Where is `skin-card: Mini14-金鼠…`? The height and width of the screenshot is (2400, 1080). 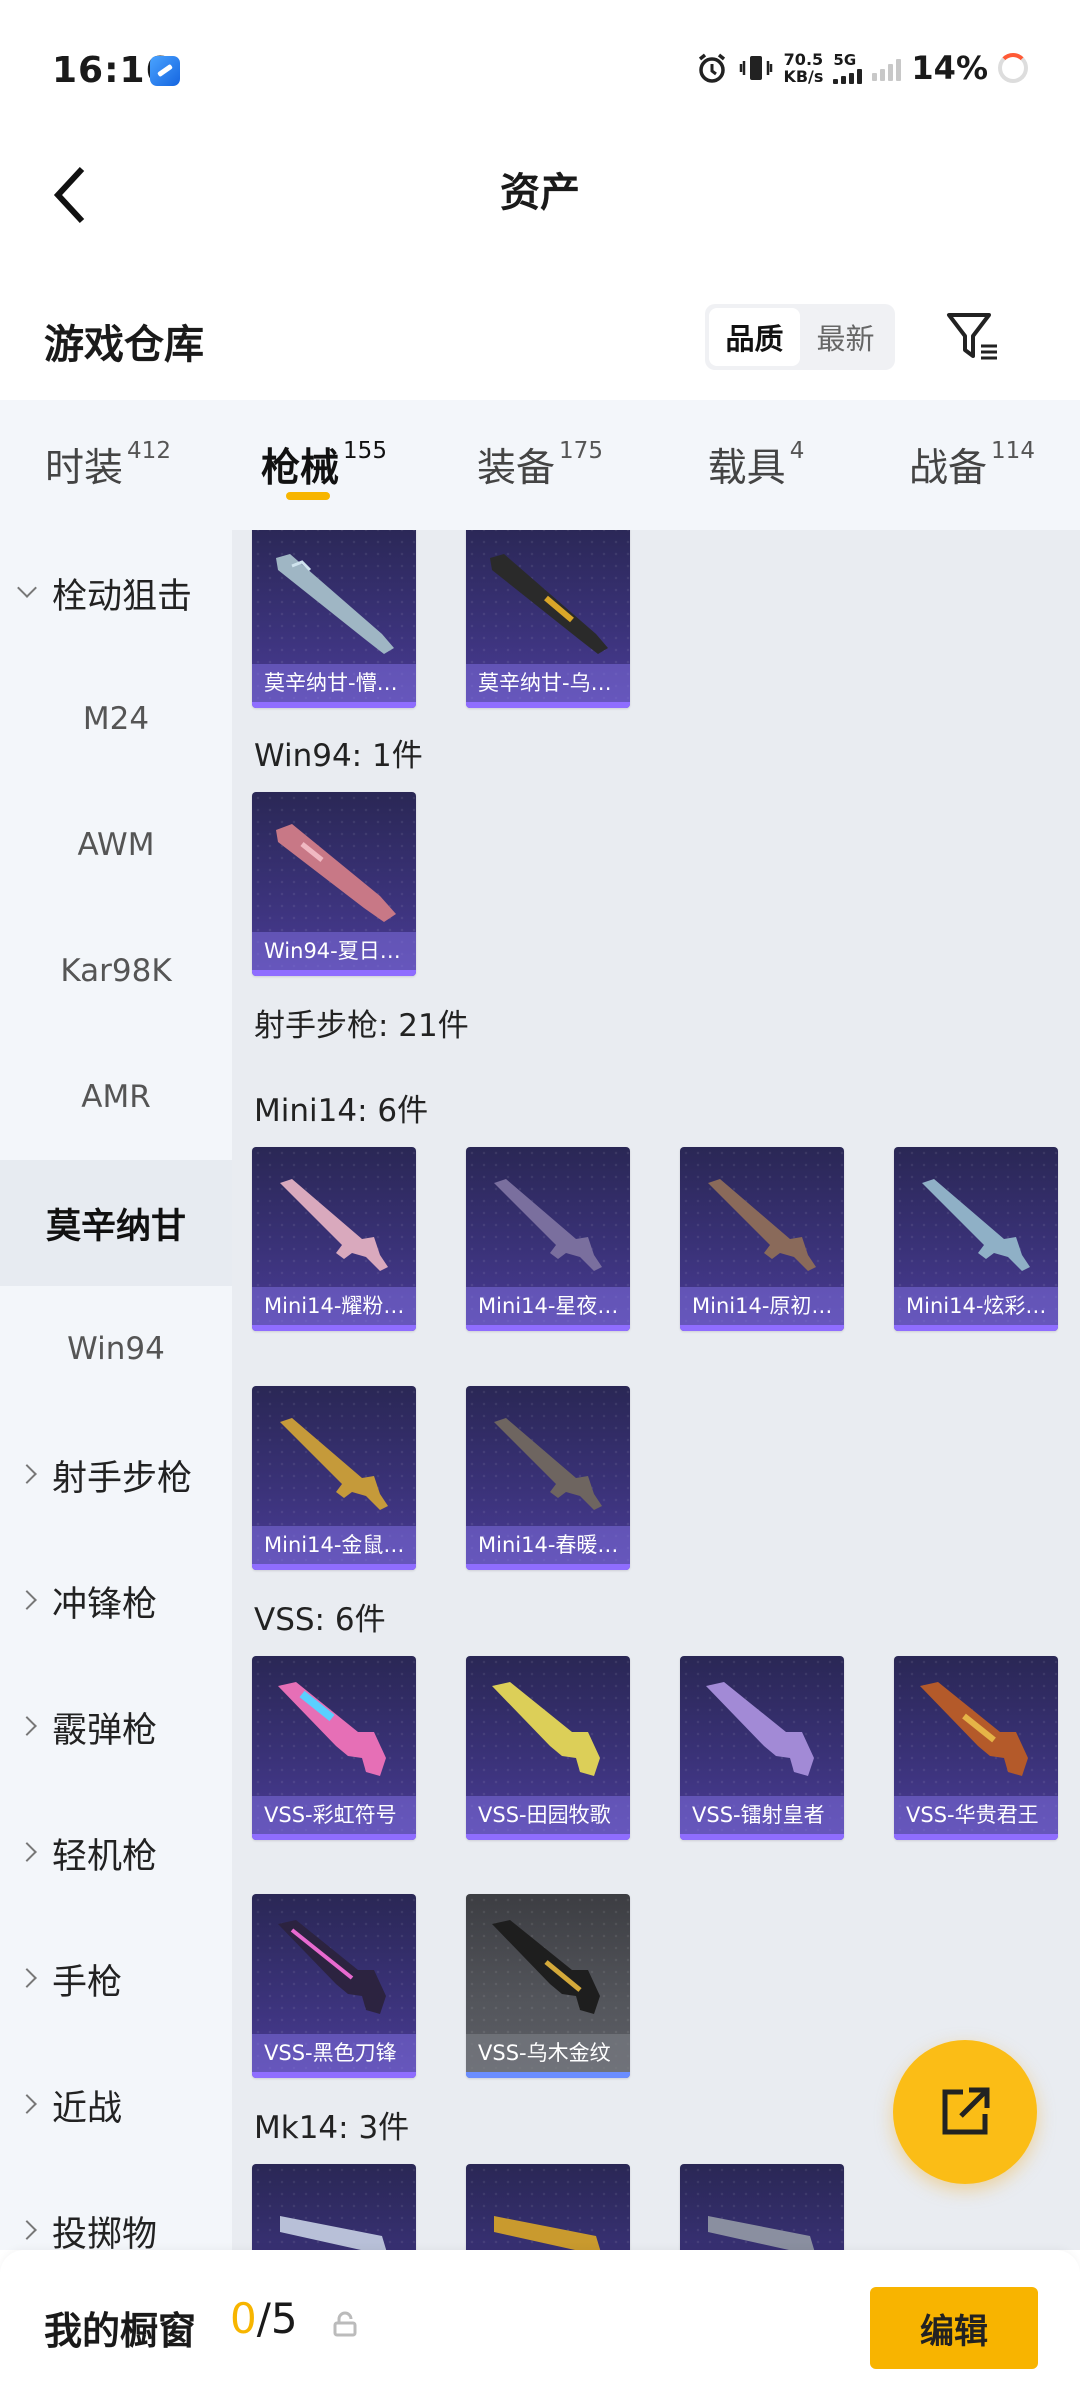 skin-card: Mini14-金鼠… is located at coordinates (334, 1478).